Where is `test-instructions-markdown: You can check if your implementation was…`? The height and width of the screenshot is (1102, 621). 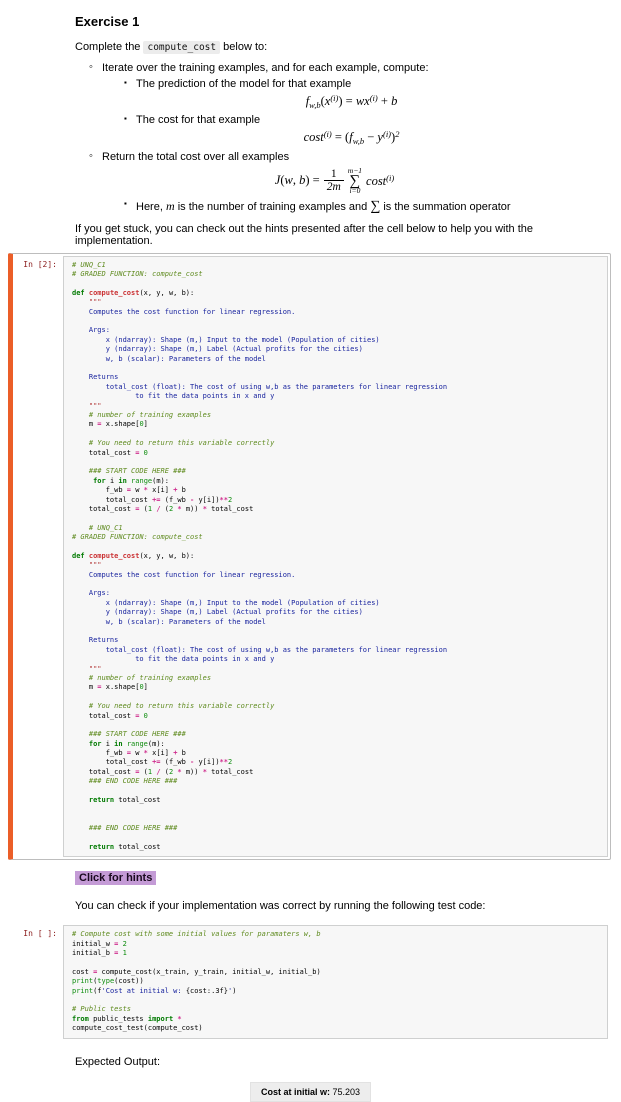 test-instructions-markdown: You can check if your implementation was… is located at coordinates (280, 906).